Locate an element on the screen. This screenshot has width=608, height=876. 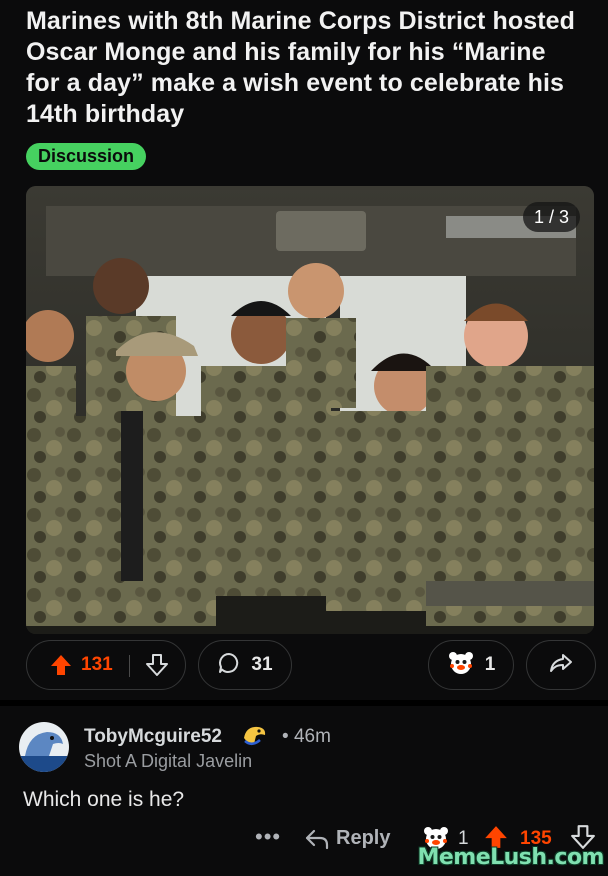
gallery-counter: 1 / 3 is located at coordinates (551, 217).